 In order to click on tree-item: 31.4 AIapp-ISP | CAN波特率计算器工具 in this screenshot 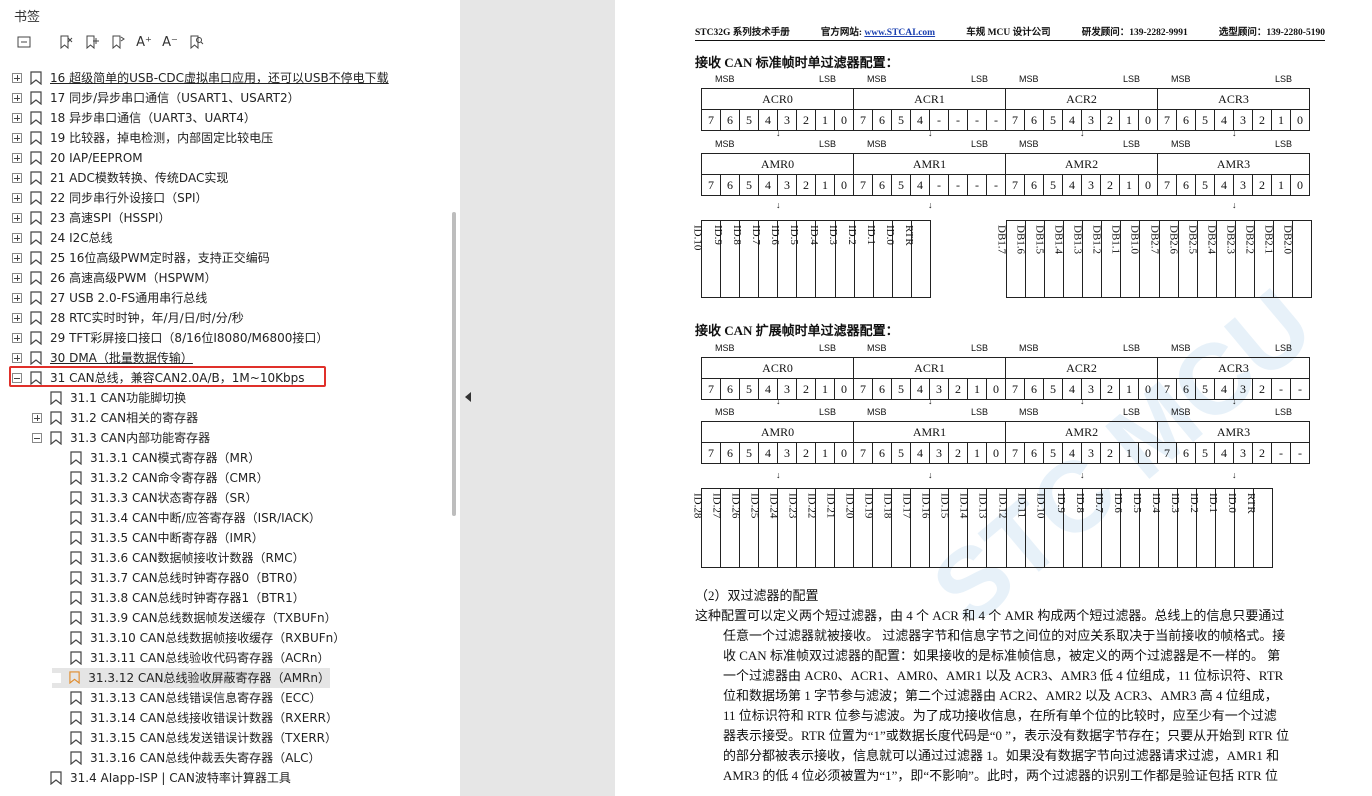, I will do `click(161, 778)`.